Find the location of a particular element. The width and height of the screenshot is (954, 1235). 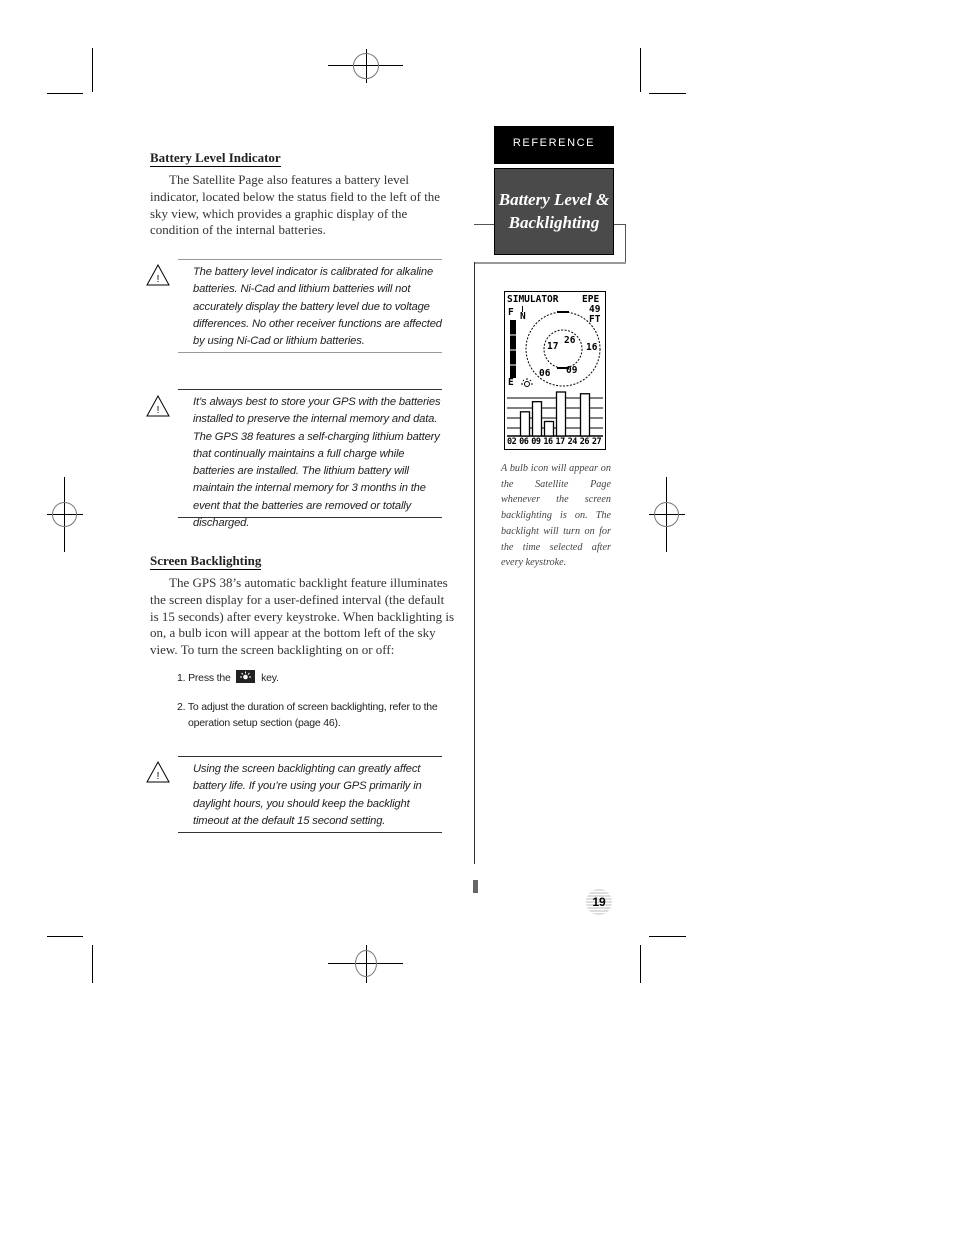

signal-label-24: 24 is located at coordinates (572, 442).